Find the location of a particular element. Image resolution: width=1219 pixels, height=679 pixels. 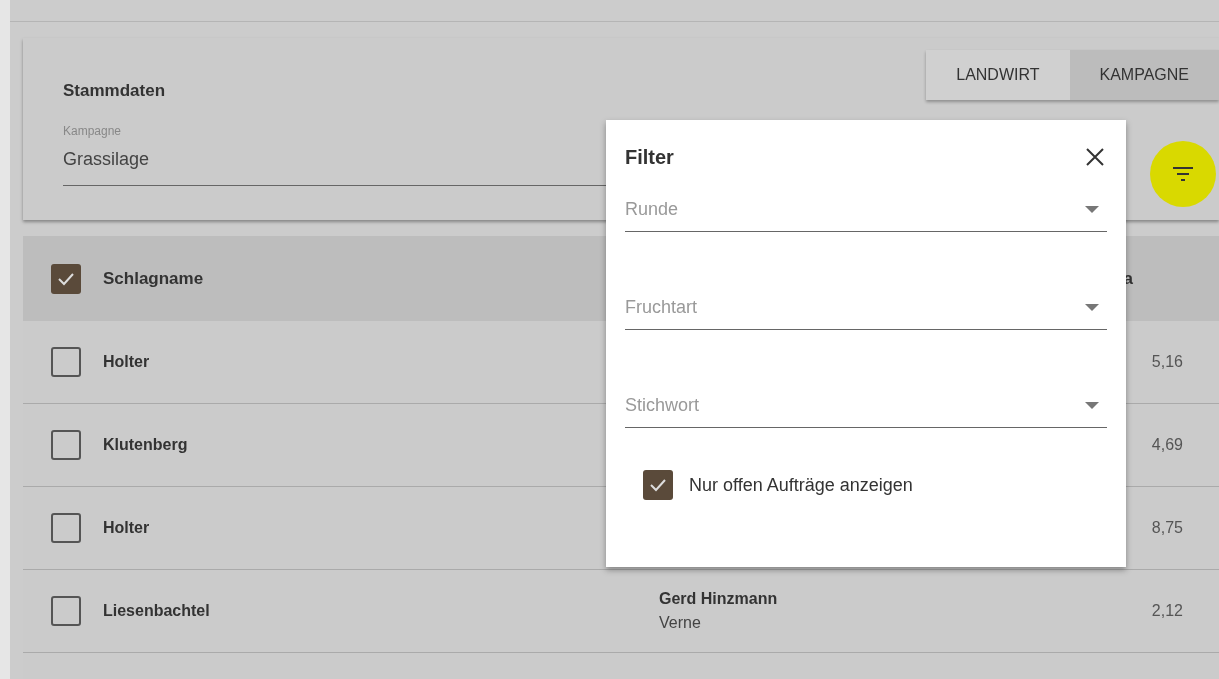

field-value: Grassilage is located at coordinates (107, 159).